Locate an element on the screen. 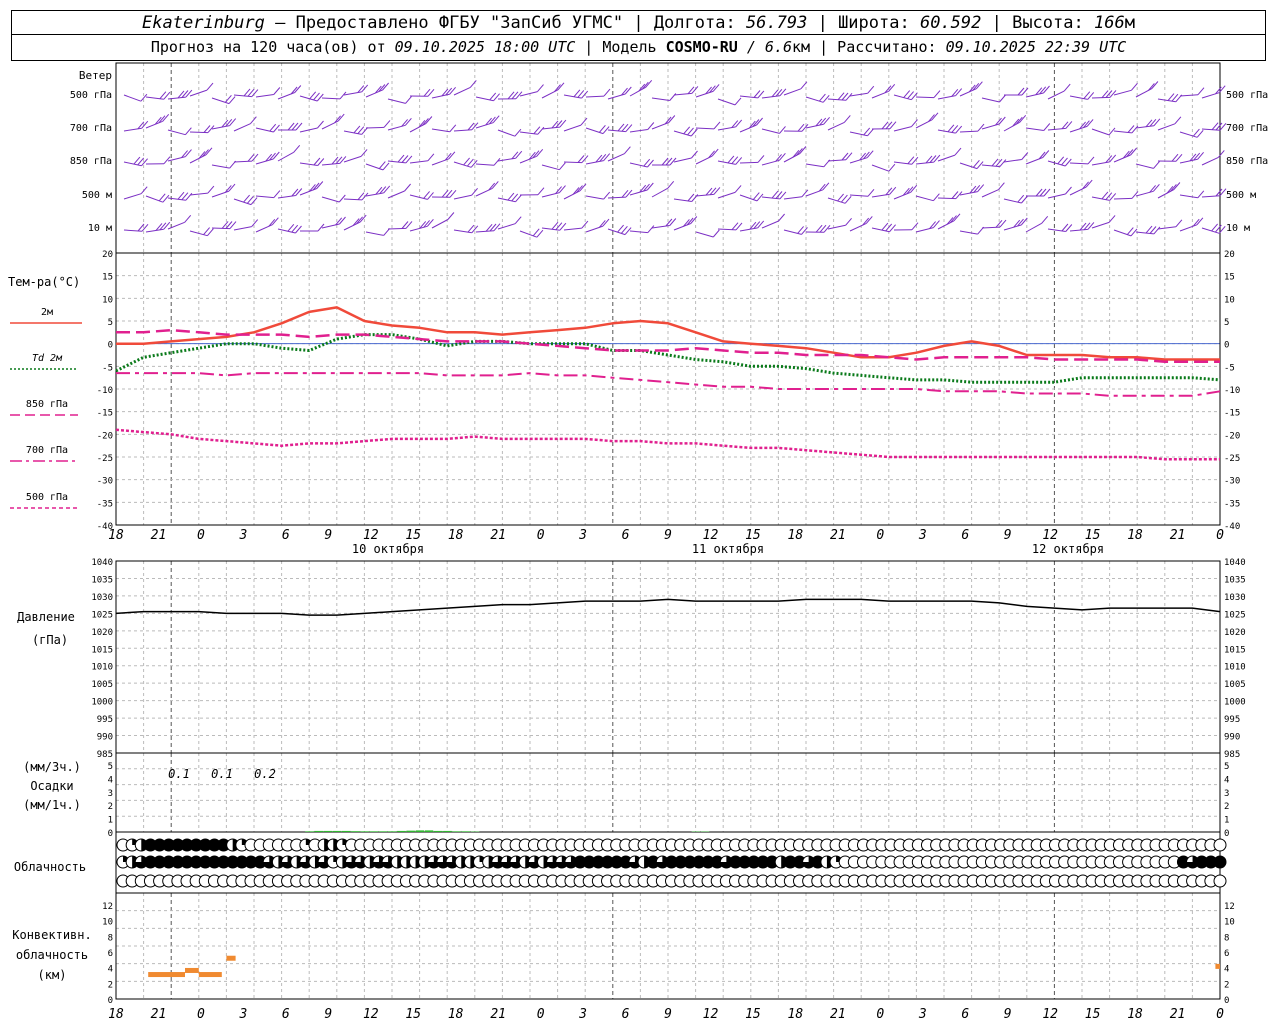 The width and height of the screenshot is (1280, 1024). wind-barbs is located at coordinates (675, 158).